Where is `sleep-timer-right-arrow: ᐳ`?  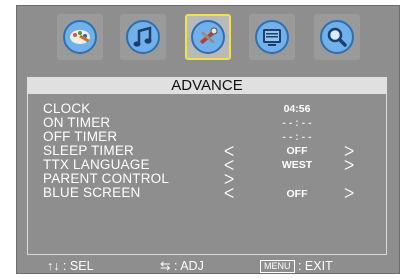
sleep-timer-right-arrow: ᐳ is located at coordinates (349, 151).